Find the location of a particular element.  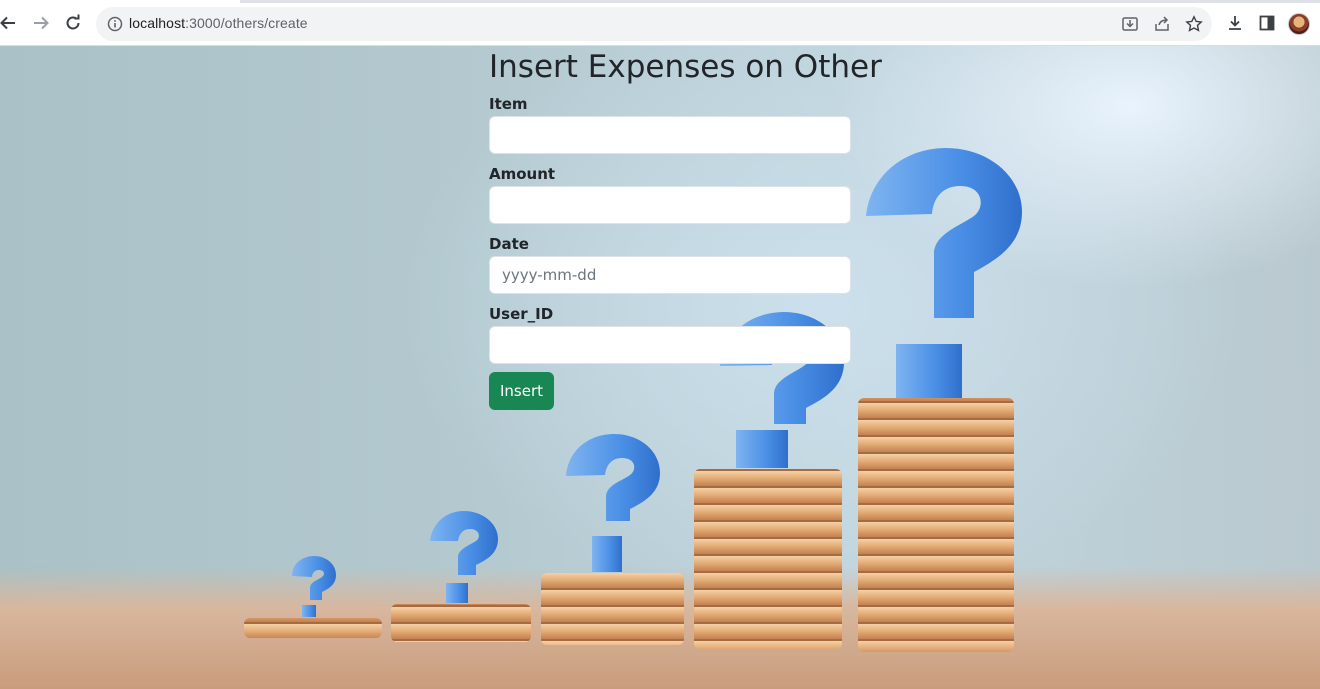

share-icon is located at coordinates (1162, 24).